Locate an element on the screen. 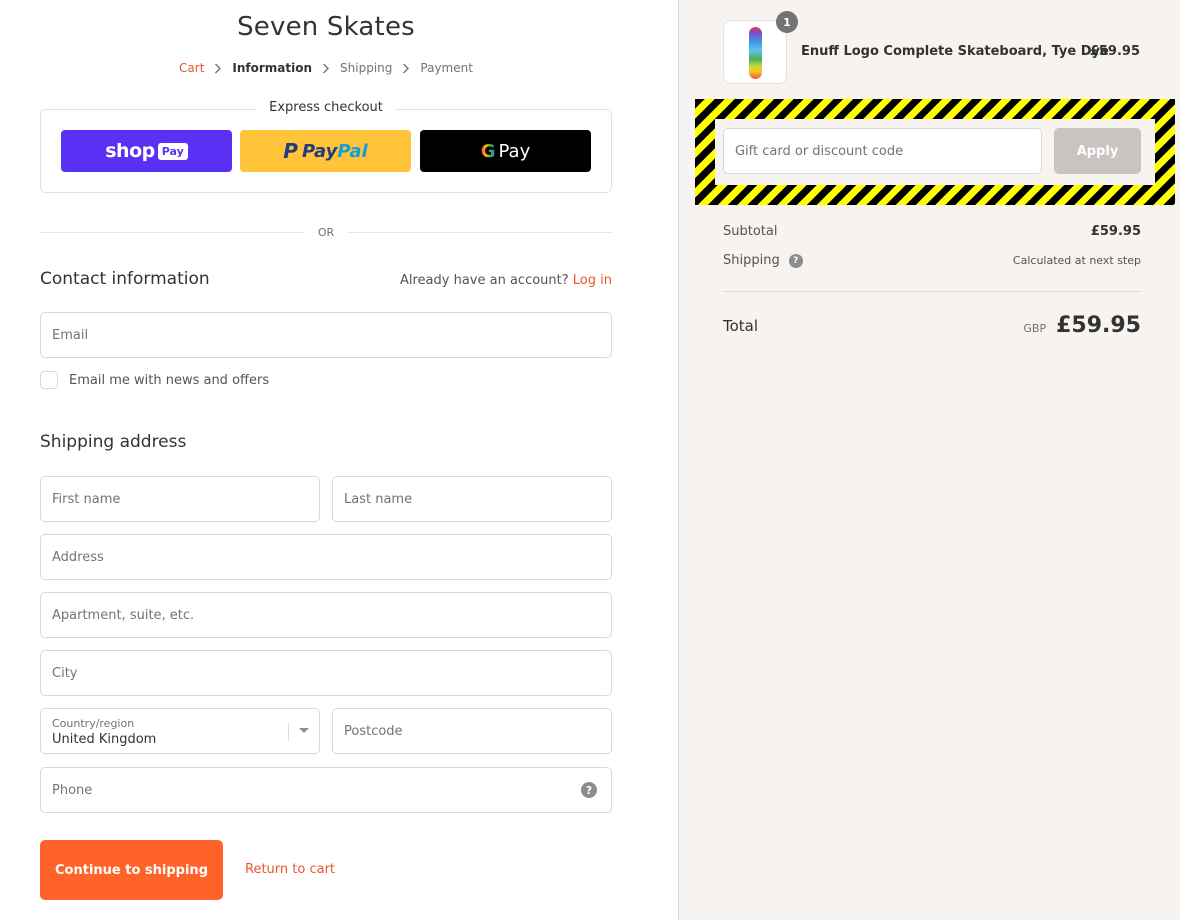  account-prompt: Already have an account? Log in is located at coordinates (506, 280).